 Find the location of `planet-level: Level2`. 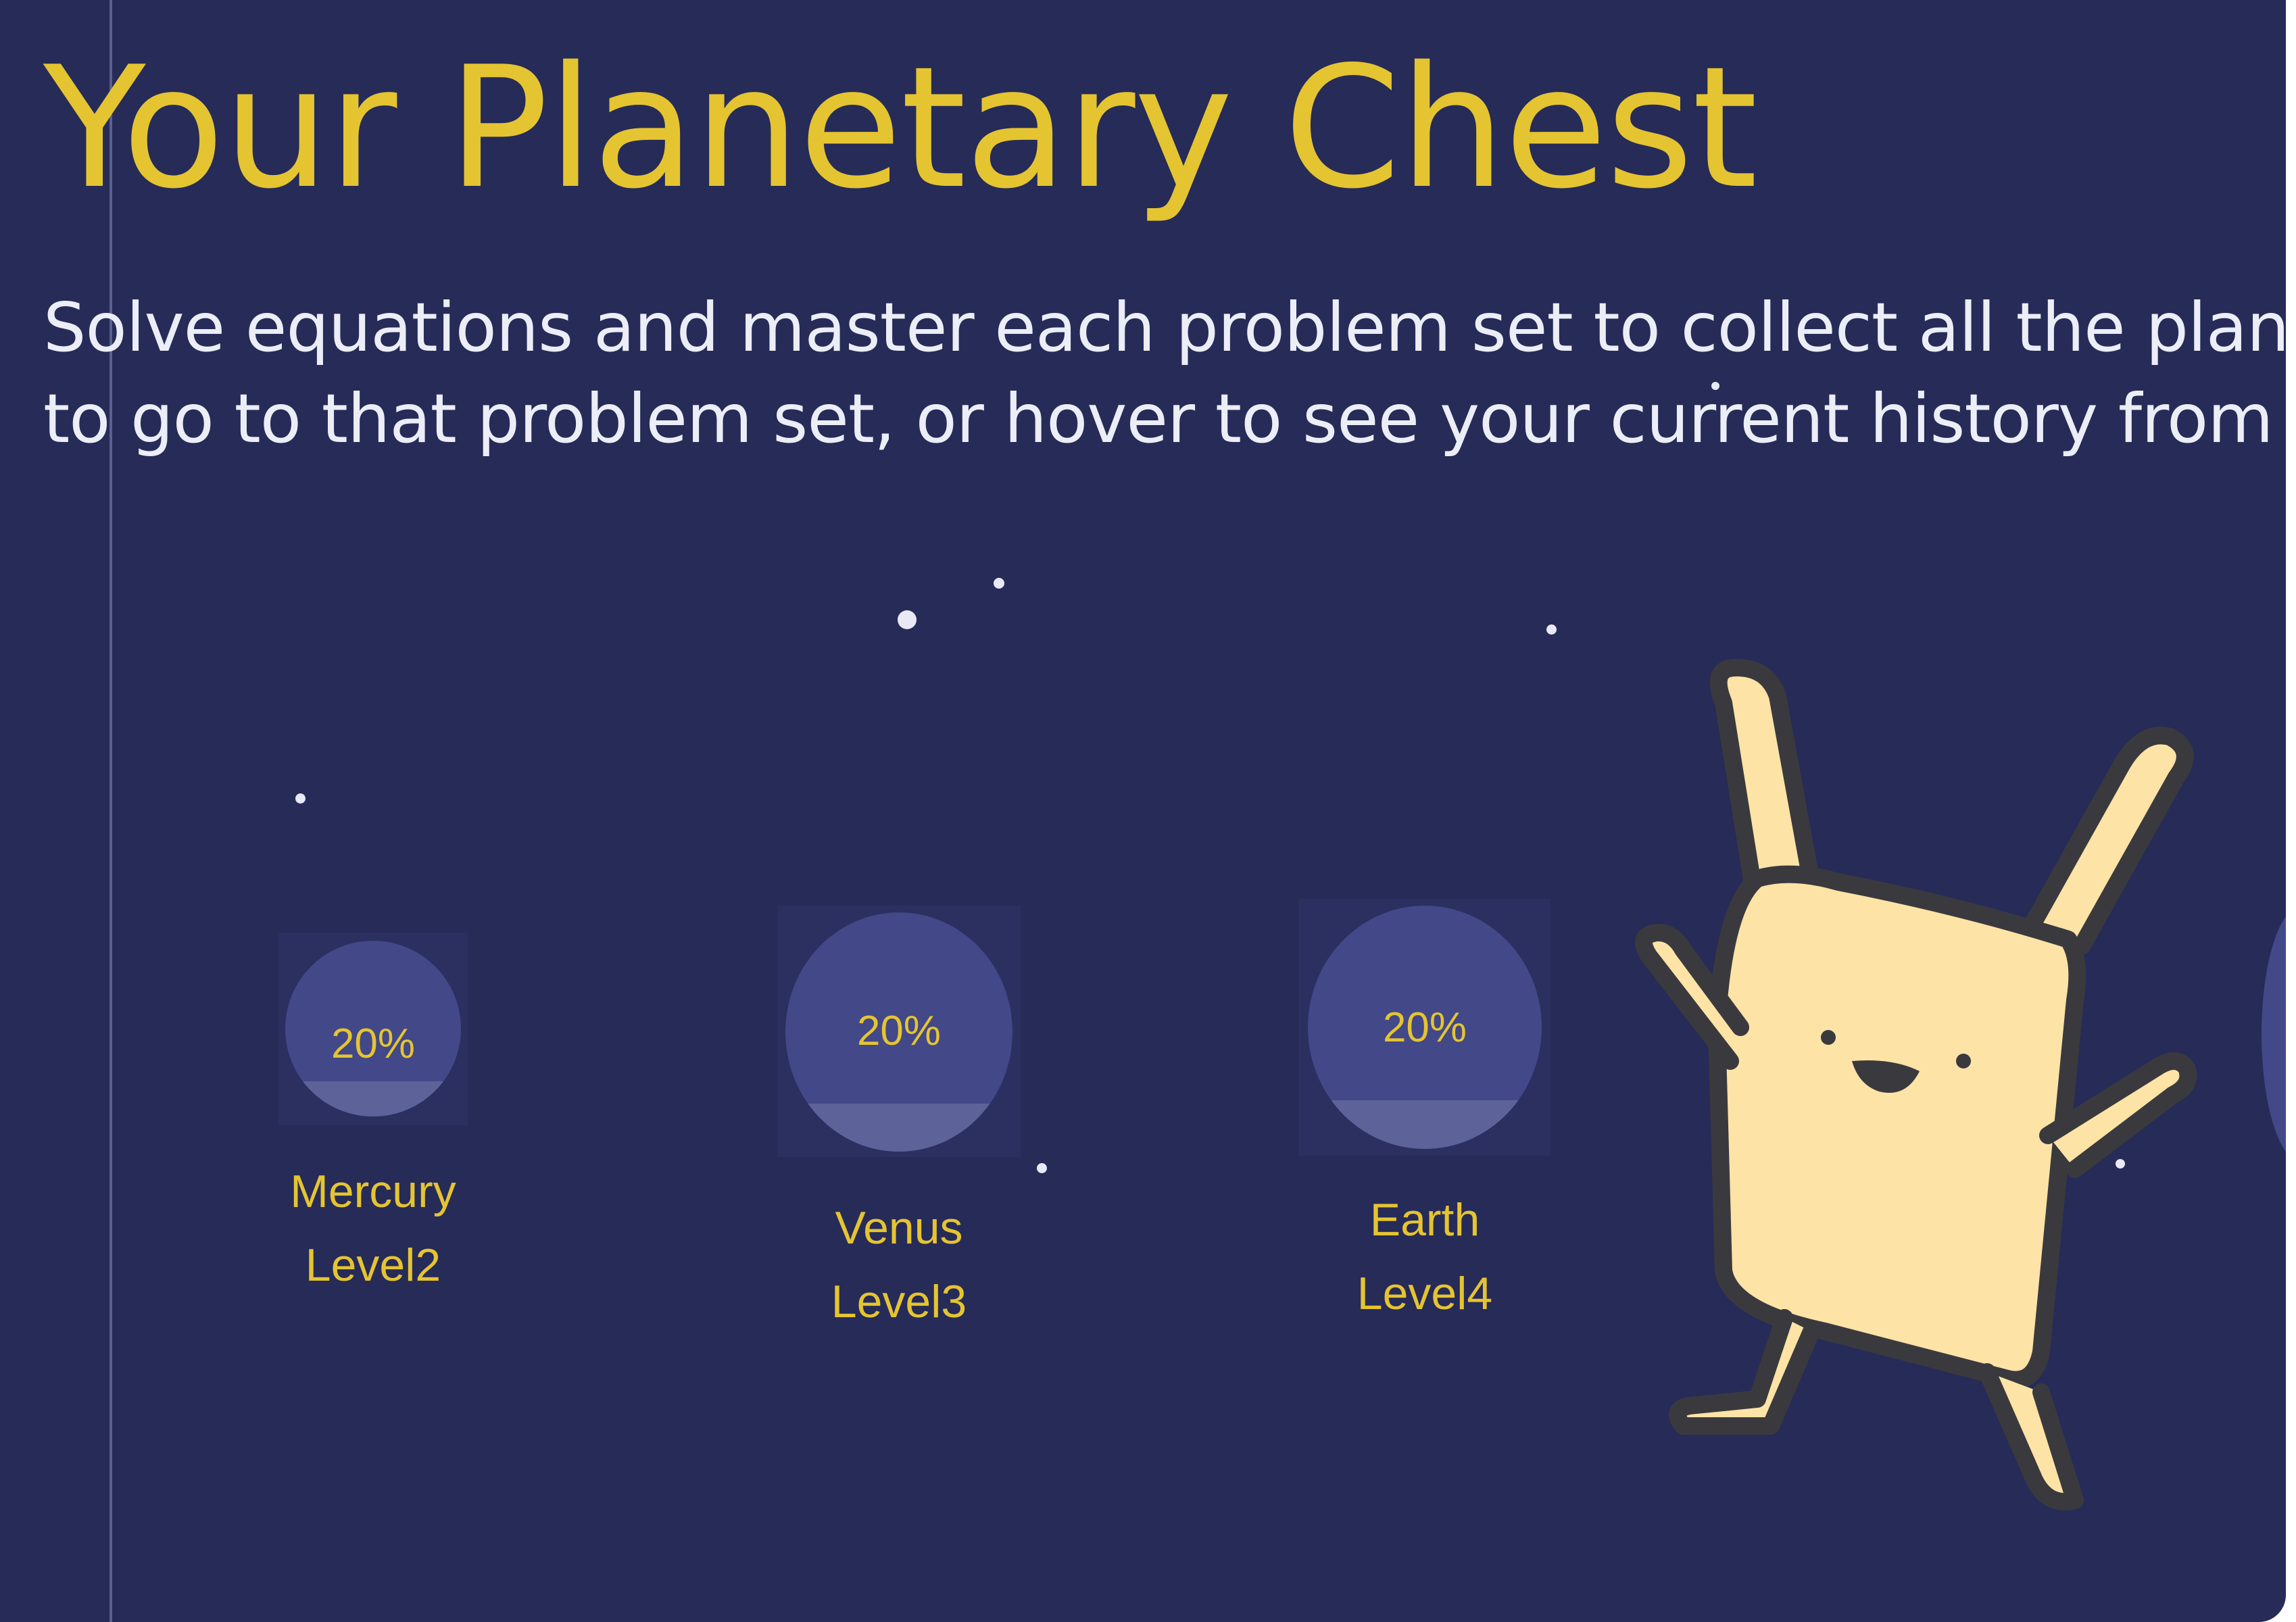

planet-level: Level2 is located at coordinates (373, 1265).